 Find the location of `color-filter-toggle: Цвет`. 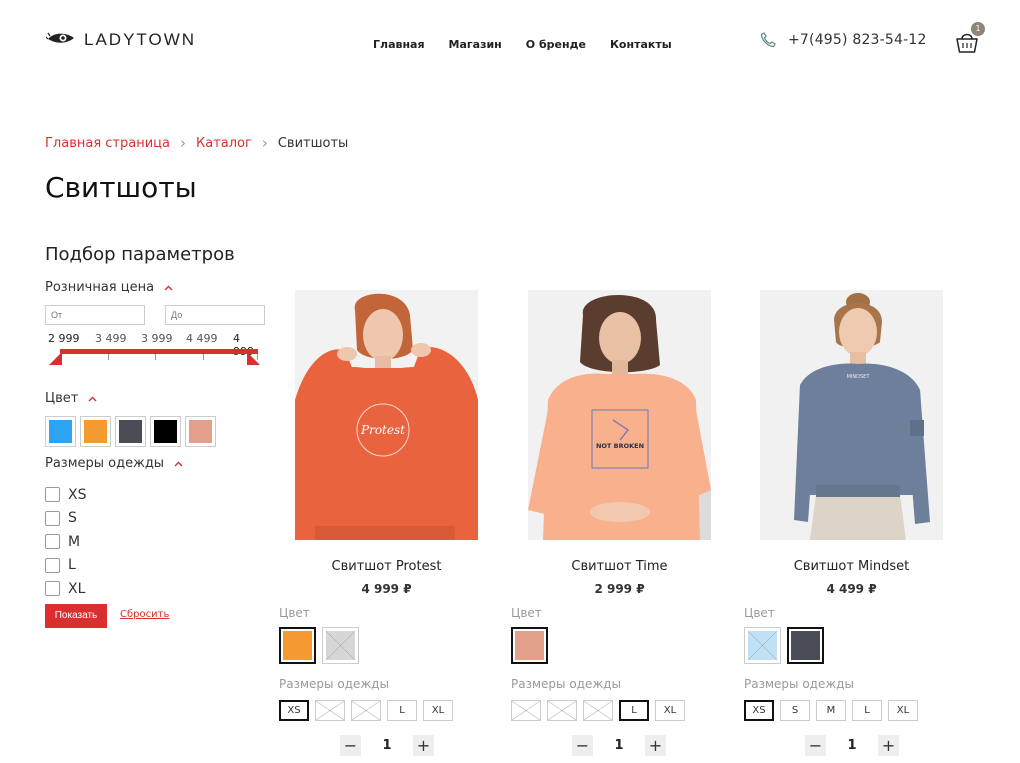

color-filter-toggle: Цвет is located at coordinates (71, 398).